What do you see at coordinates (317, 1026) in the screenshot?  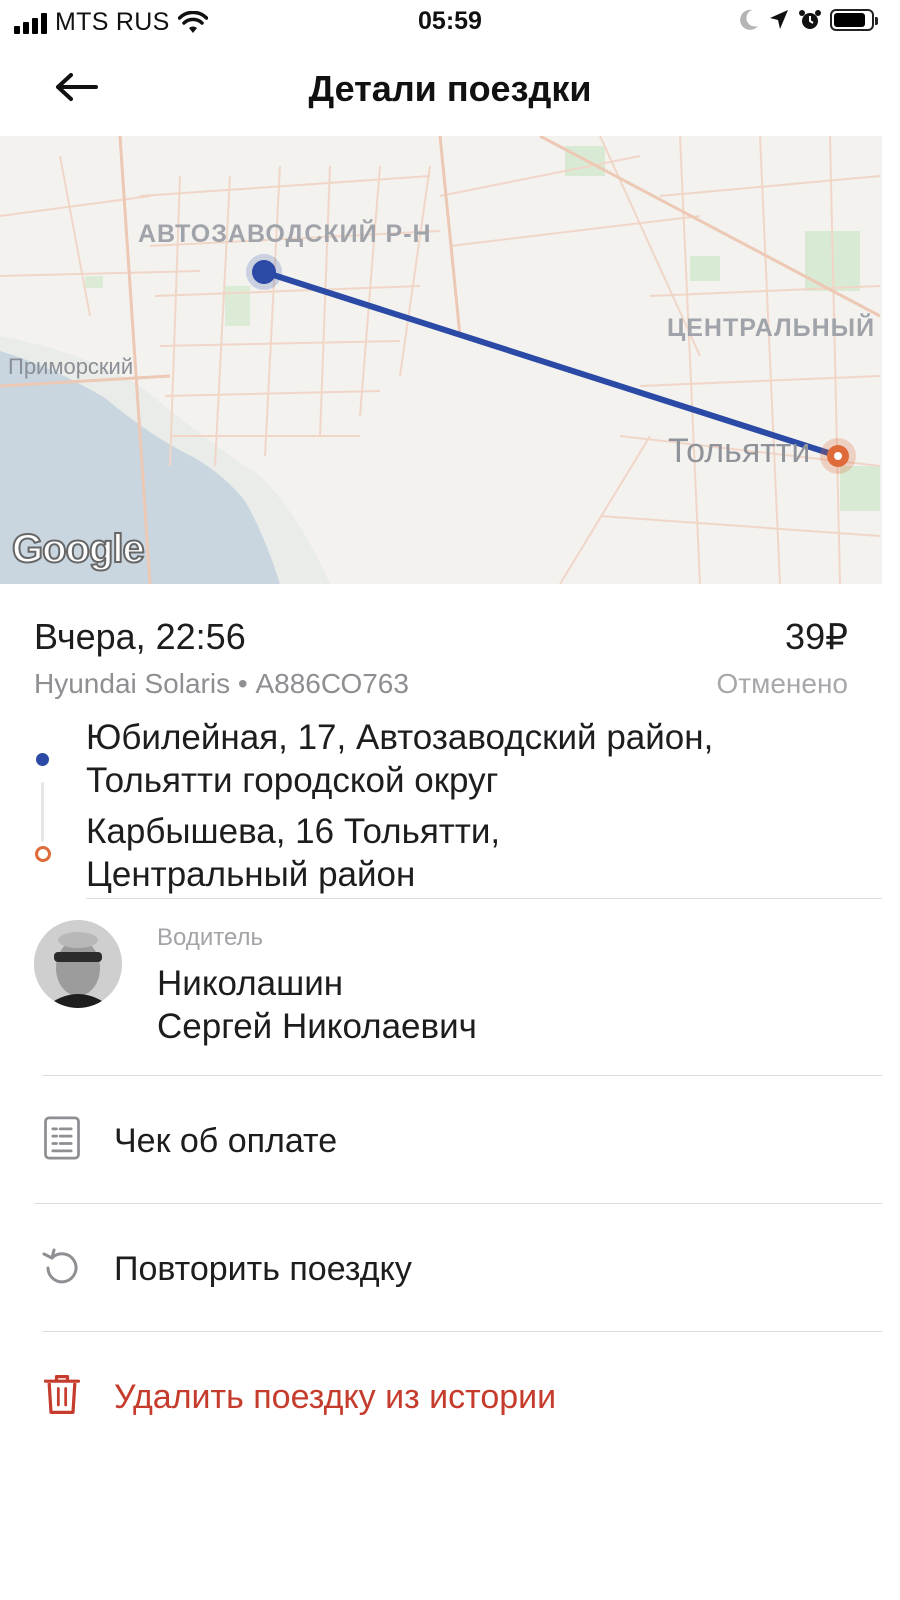 I see `driver-name-line2: Сергей Николаевич` at bounding box center [317, 1026].